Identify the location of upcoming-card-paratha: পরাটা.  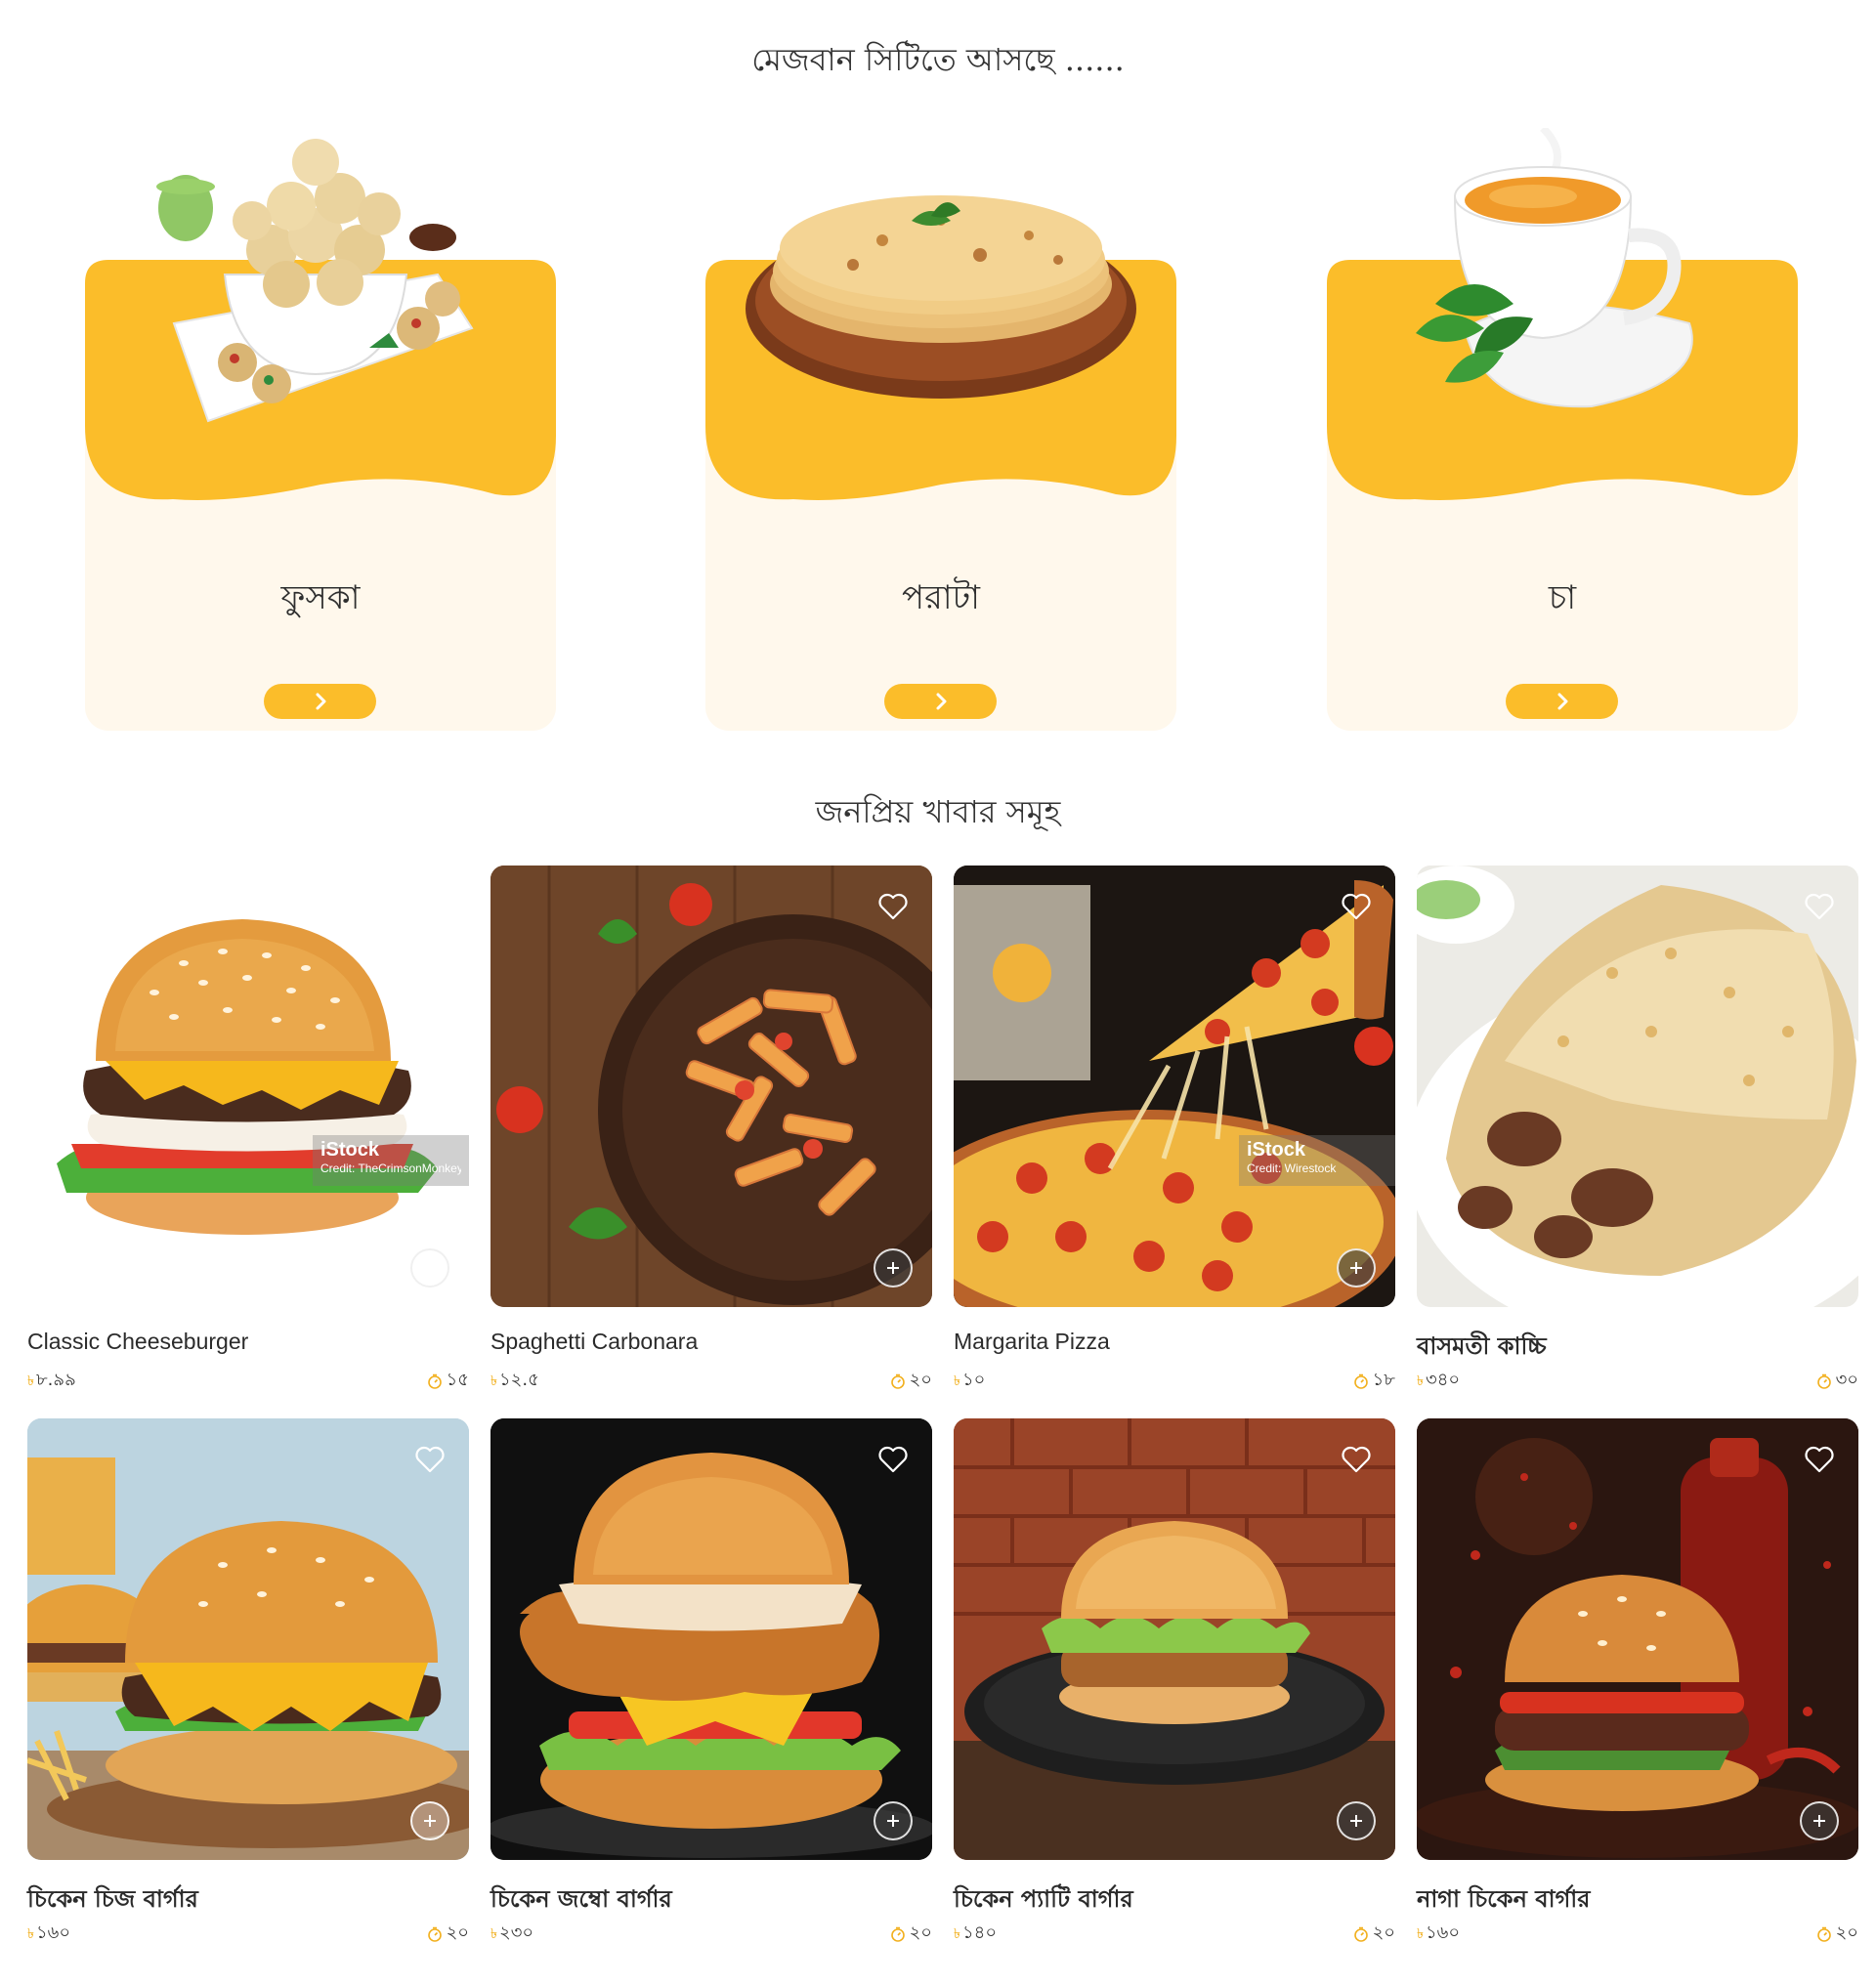
(940, 463).